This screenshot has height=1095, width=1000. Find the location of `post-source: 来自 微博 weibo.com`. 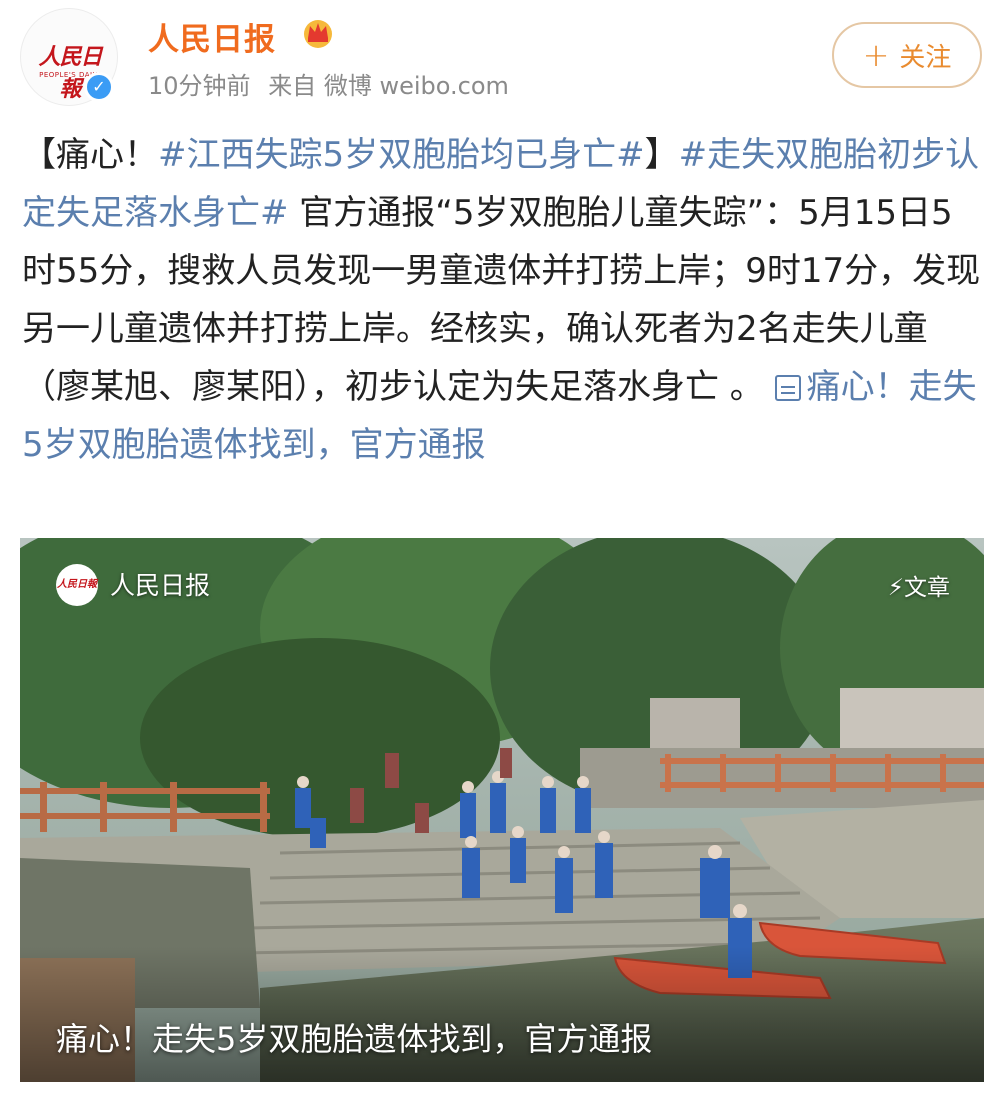

post-source: 来自 微博 weibo.com is located at coordinates (388, 86).